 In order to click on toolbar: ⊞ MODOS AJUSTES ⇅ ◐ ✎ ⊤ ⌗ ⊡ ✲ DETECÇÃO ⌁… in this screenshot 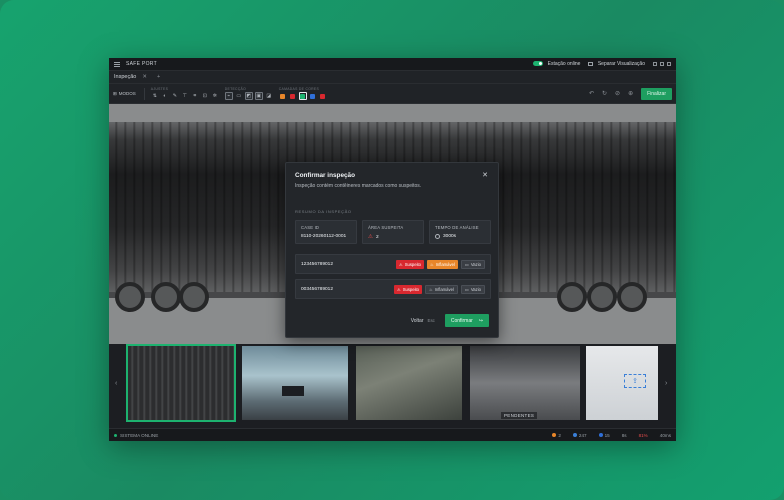, I will do `click(392, 94)`.